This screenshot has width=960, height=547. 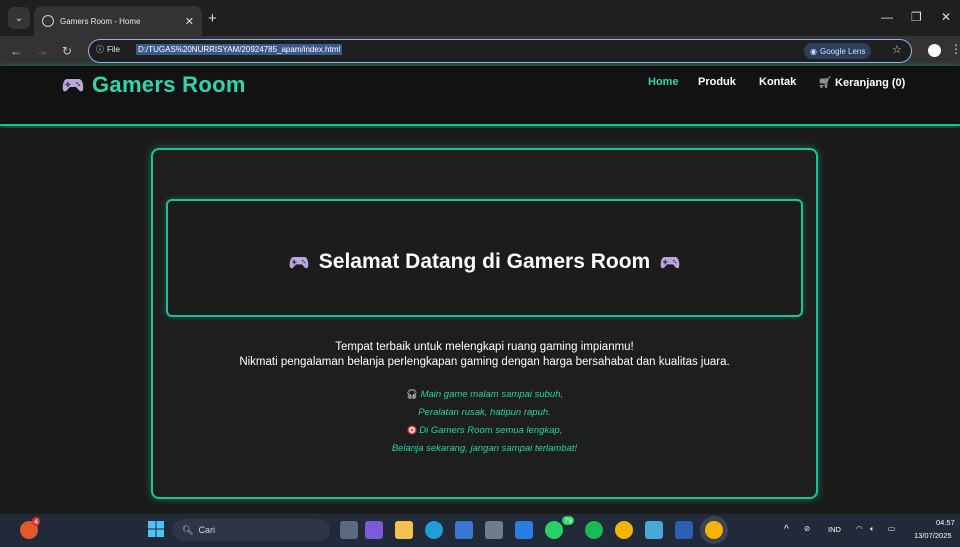 What do you see at coordinates (807, 528) in the screenshot?
I see `network-off-icon: ⊘` at bounding box center [807, 528].